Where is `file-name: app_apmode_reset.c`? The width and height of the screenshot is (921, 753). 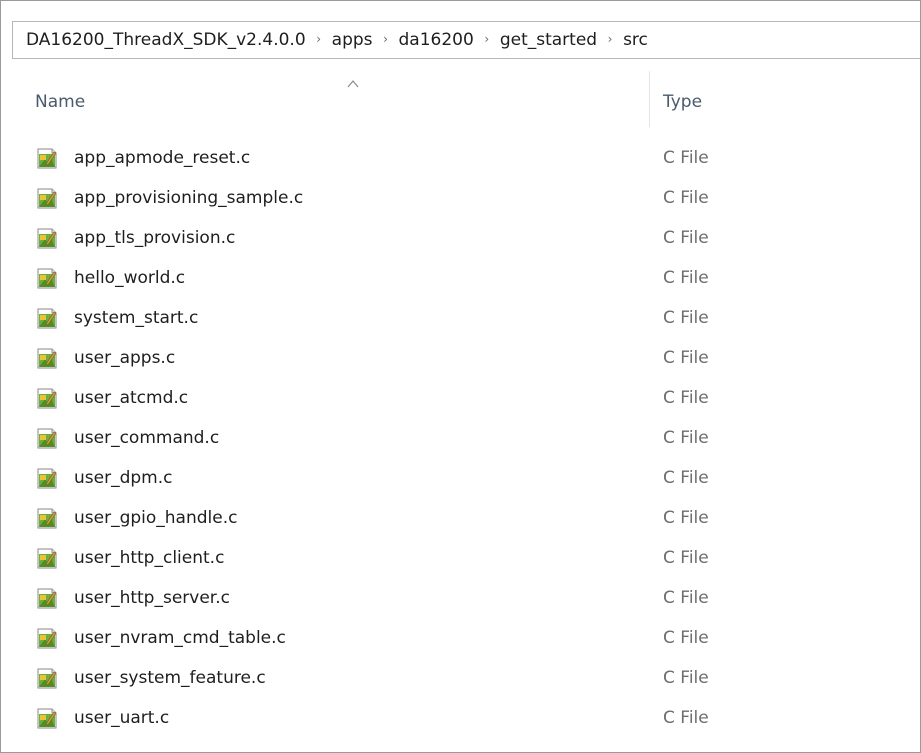
file-name: app_apmode_reset.c is located at coordinates (162, 158).